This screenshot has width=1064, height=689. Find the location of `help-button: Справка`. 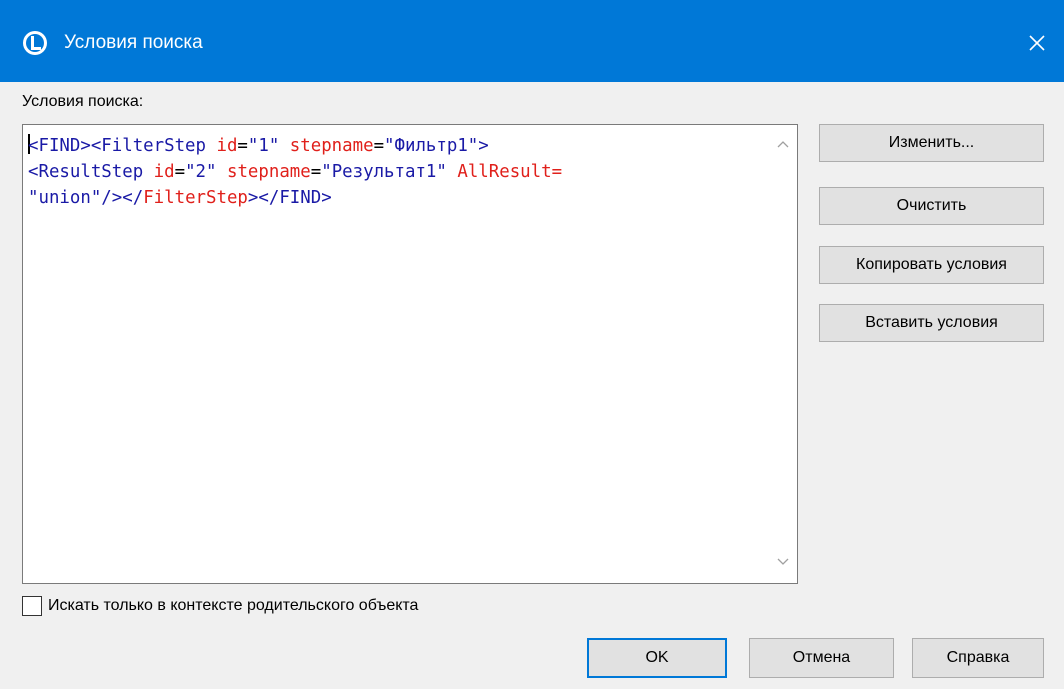

help-button: Справка is located at coordinates (978, 658).